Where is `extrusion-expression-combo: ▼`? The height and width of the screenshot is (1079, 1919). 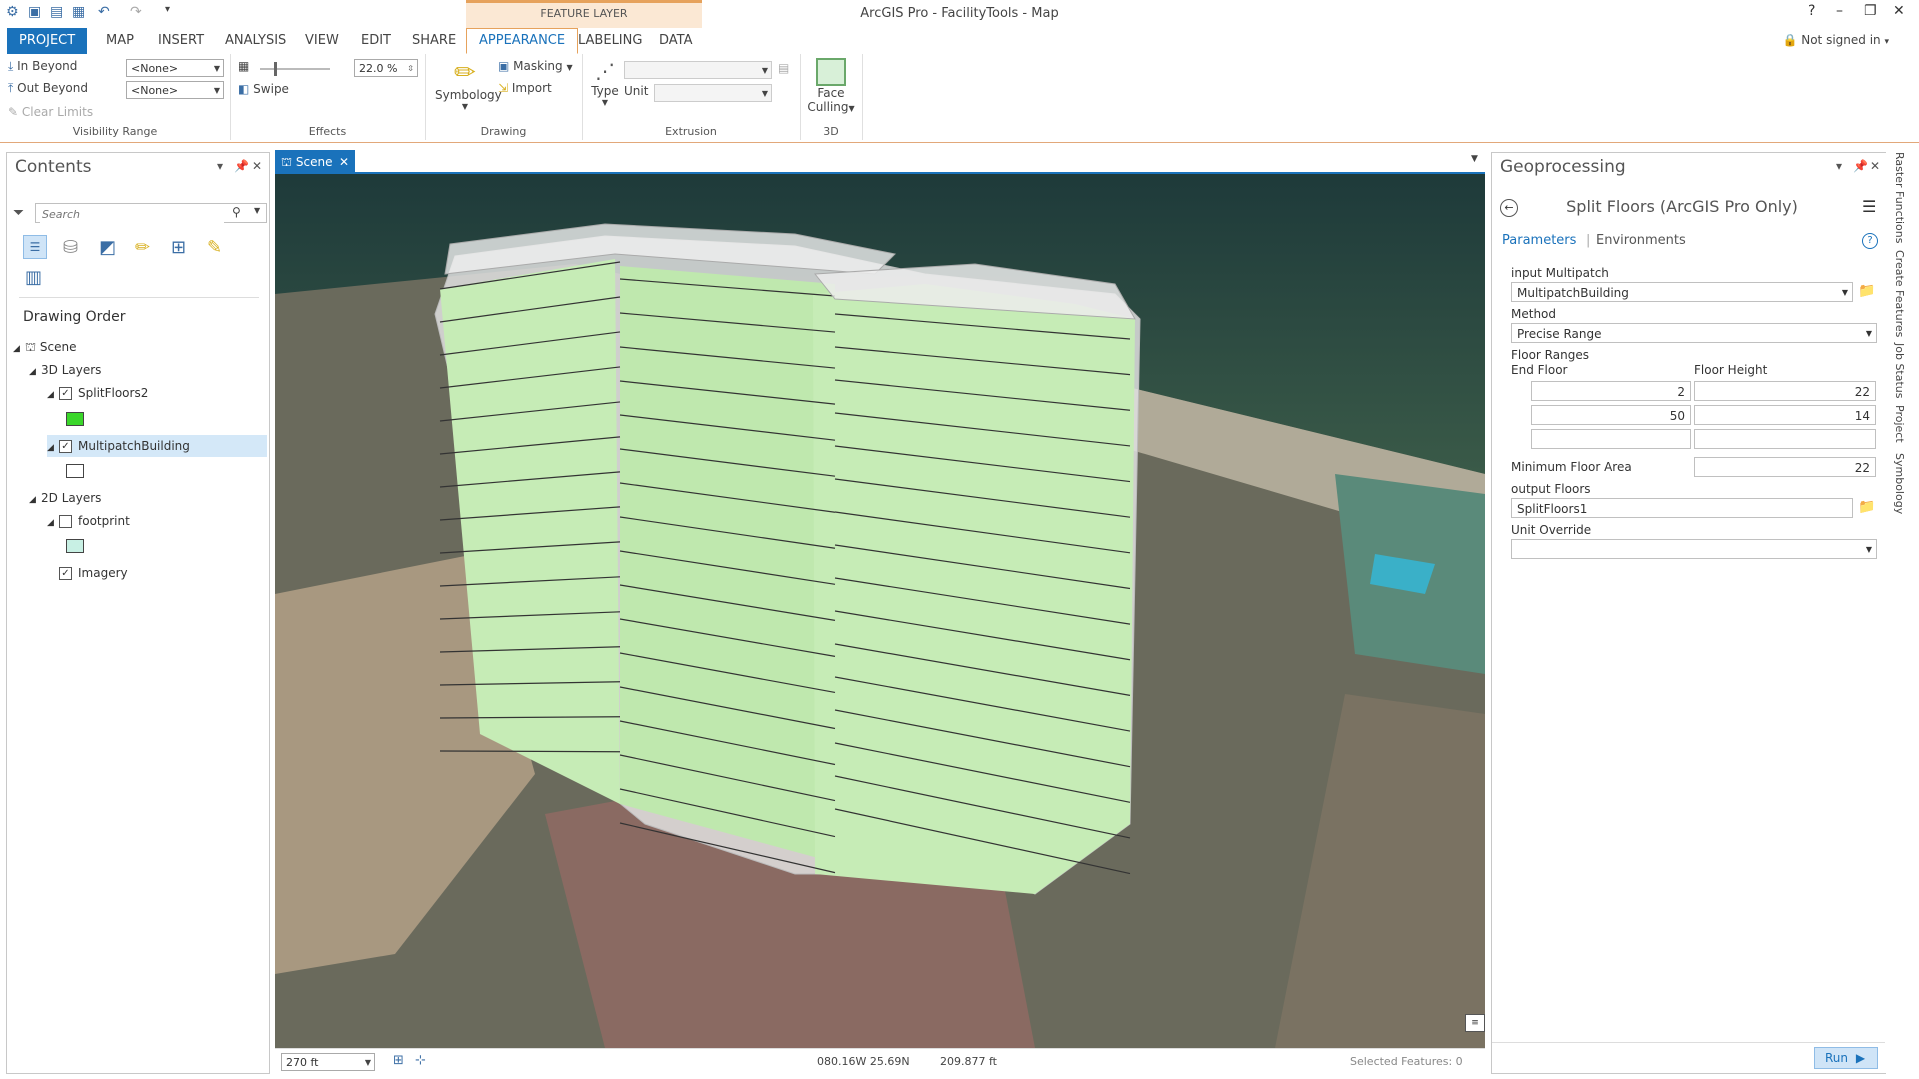
extrusion-expression-combo: ▼ is located at coordinates (698, 70).